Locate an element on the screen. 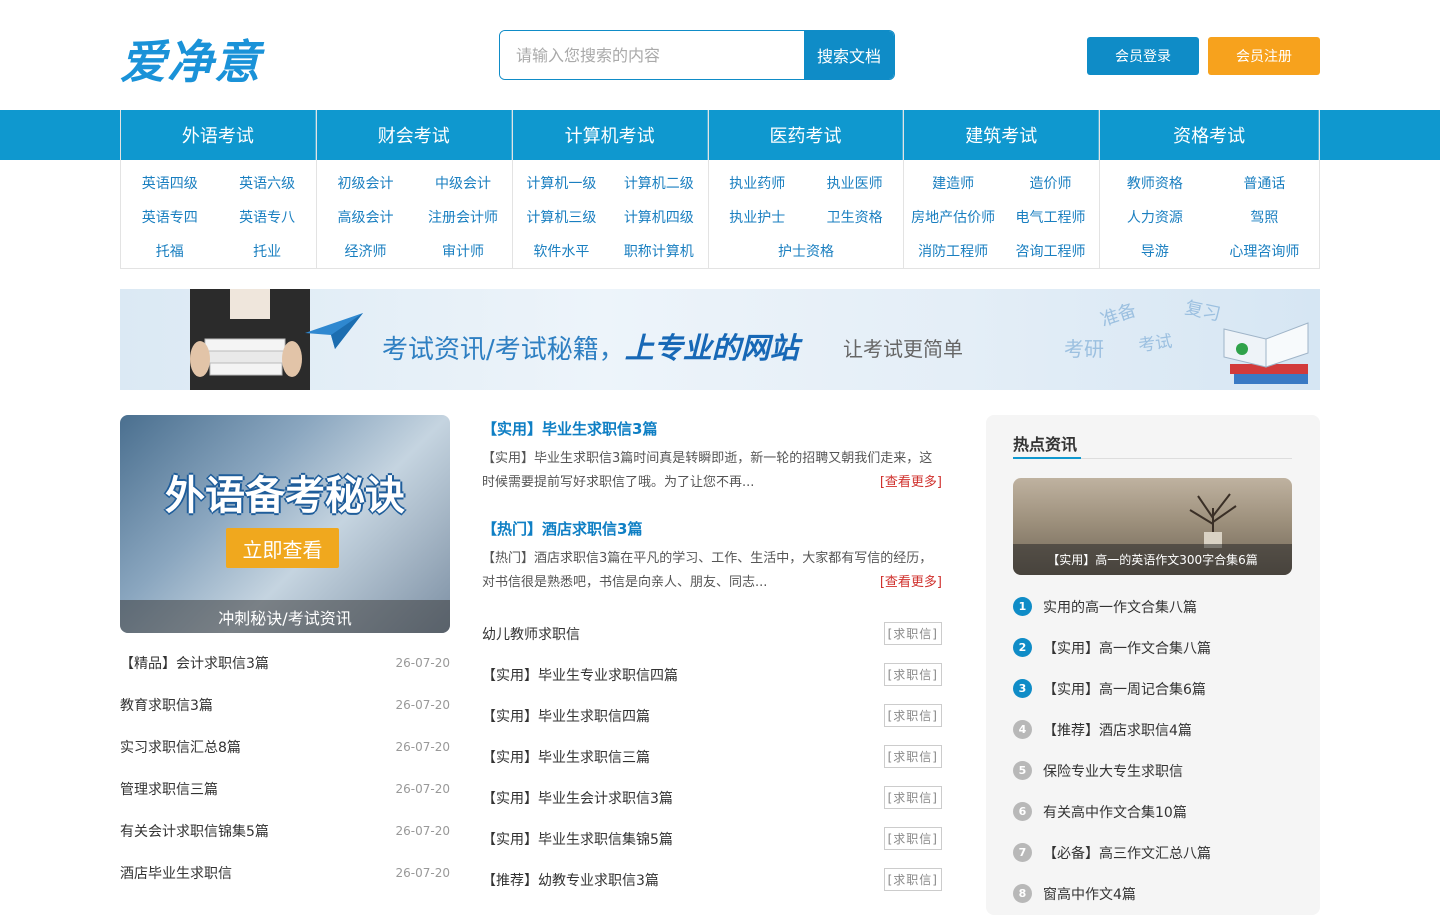 The width and height of the screenshot is (1440, 915). ranked-item: 8 窗高中作文4篇 is located at coordinates (1152, 893).